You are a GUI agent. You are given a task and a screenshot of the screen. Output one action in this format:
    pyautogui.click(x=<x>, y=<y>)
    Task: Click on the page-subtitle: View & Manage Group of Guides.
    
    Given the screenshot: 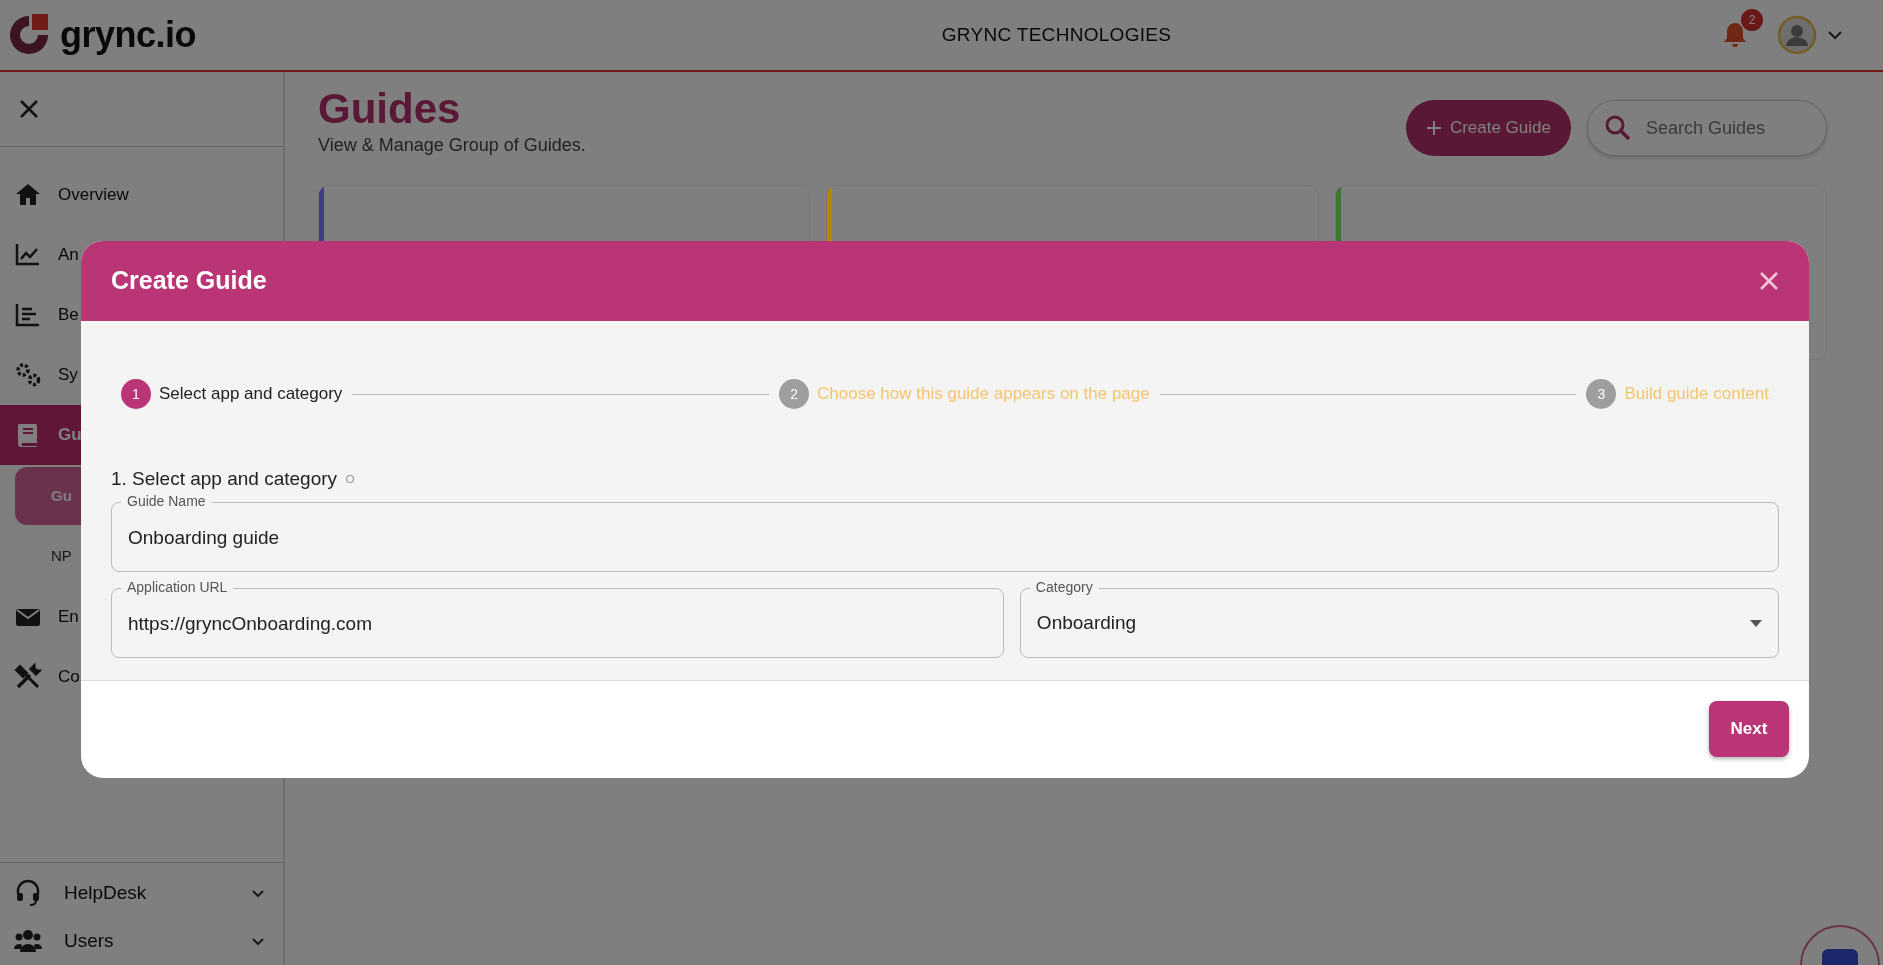 What is the action you would take?
    pyautogui.click(x=452, y=146)
    